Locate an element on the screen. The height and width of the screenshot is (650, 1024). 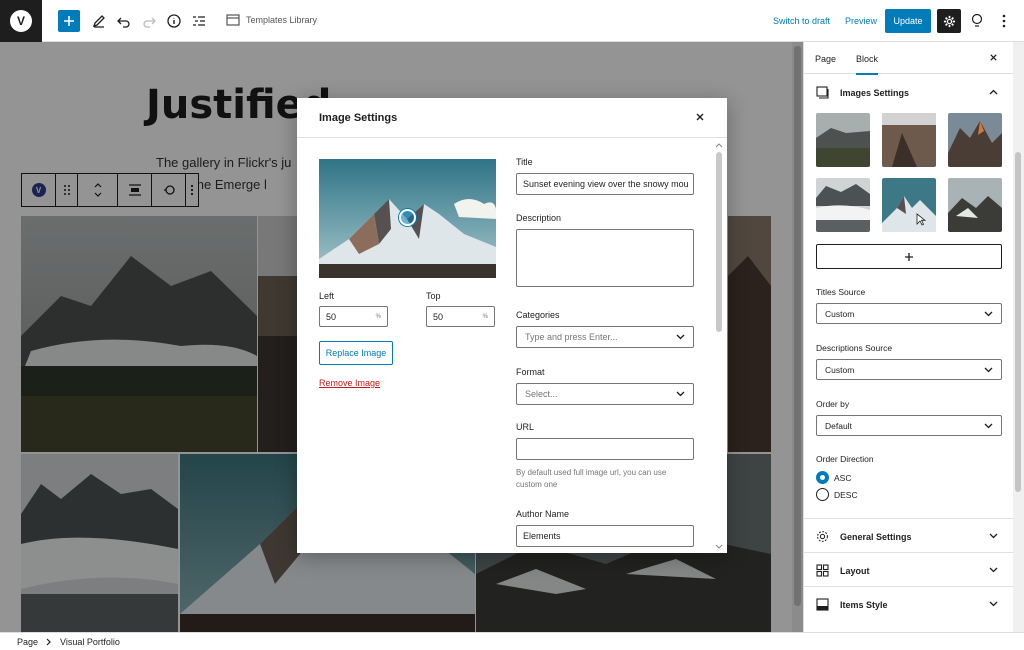
list-view-icon is located at coordinates (199, 21).